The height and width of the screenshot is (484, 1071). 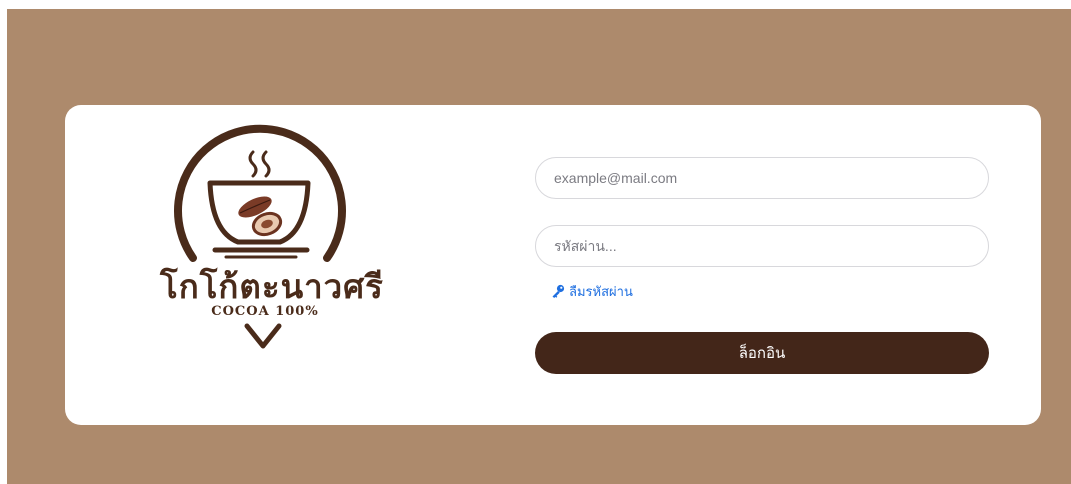 I want to click on password-field, so click(x=762, y=246).